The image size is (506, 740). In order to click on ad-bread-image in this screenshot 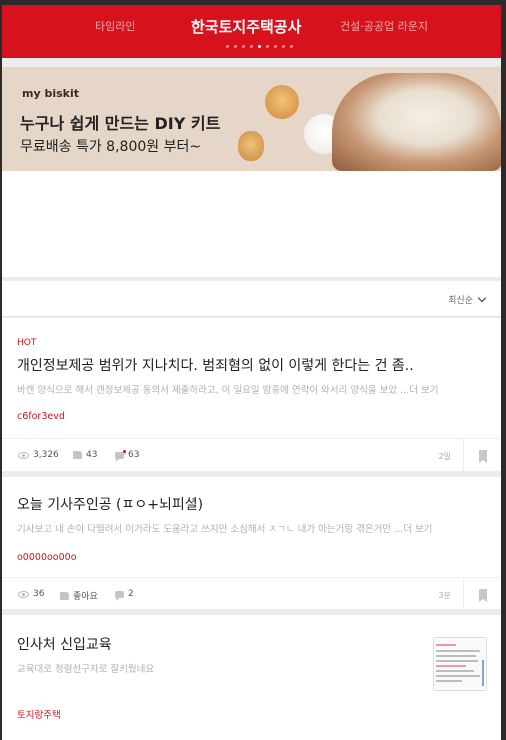, I will do `click(416, 122)`.